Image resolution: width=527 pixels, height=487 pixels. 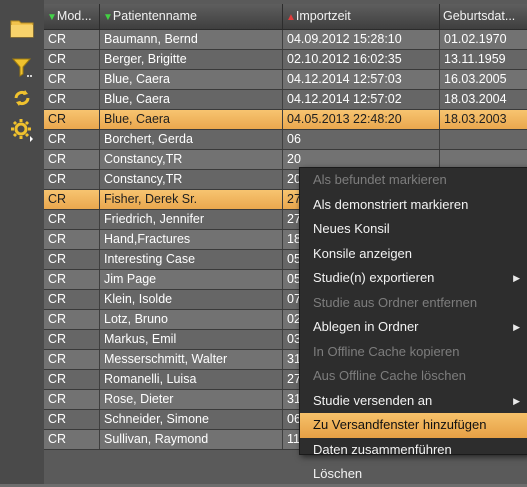 I want to click on filter-icon, so click(x=22, y=67).